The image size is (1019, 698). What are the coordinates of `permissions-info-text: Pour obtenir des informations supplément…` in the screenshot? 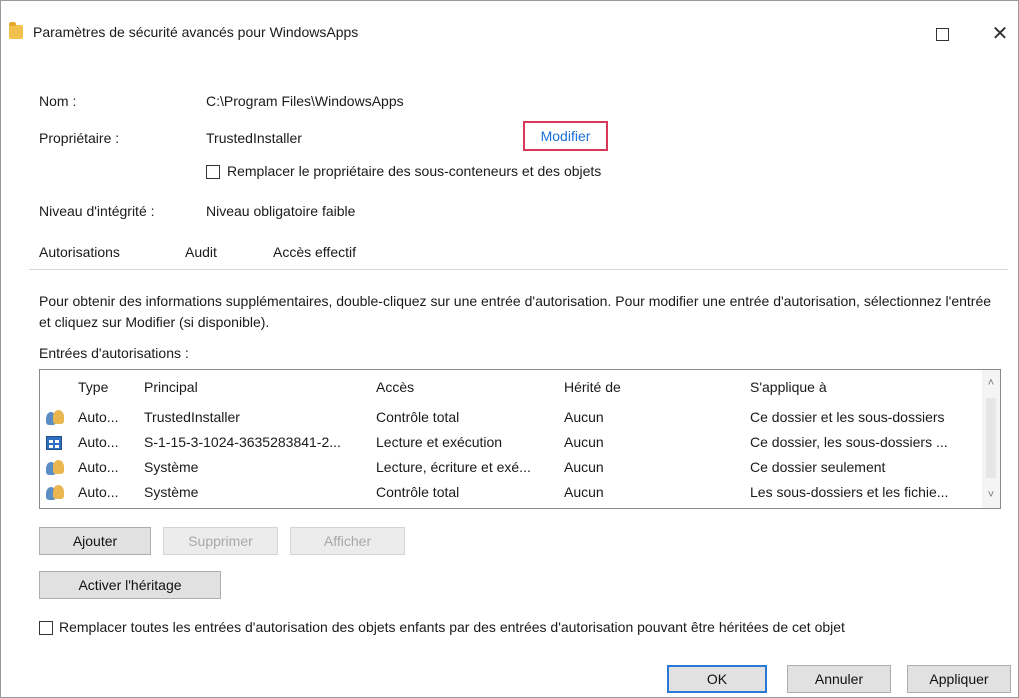 It's located at (515, 311).